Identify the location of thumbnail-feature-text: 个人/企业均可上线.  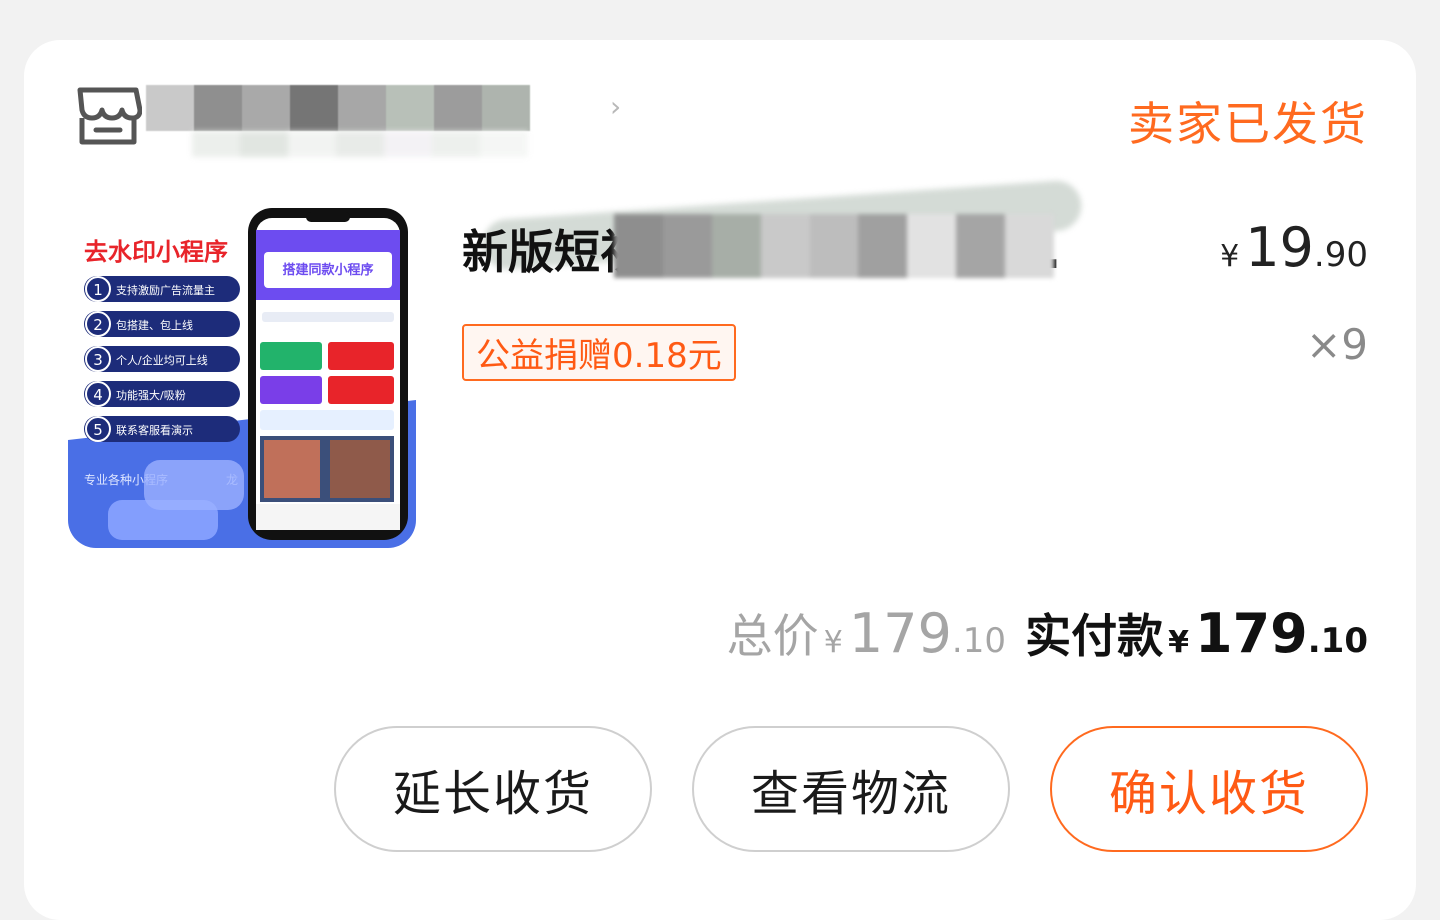
(162, 360).